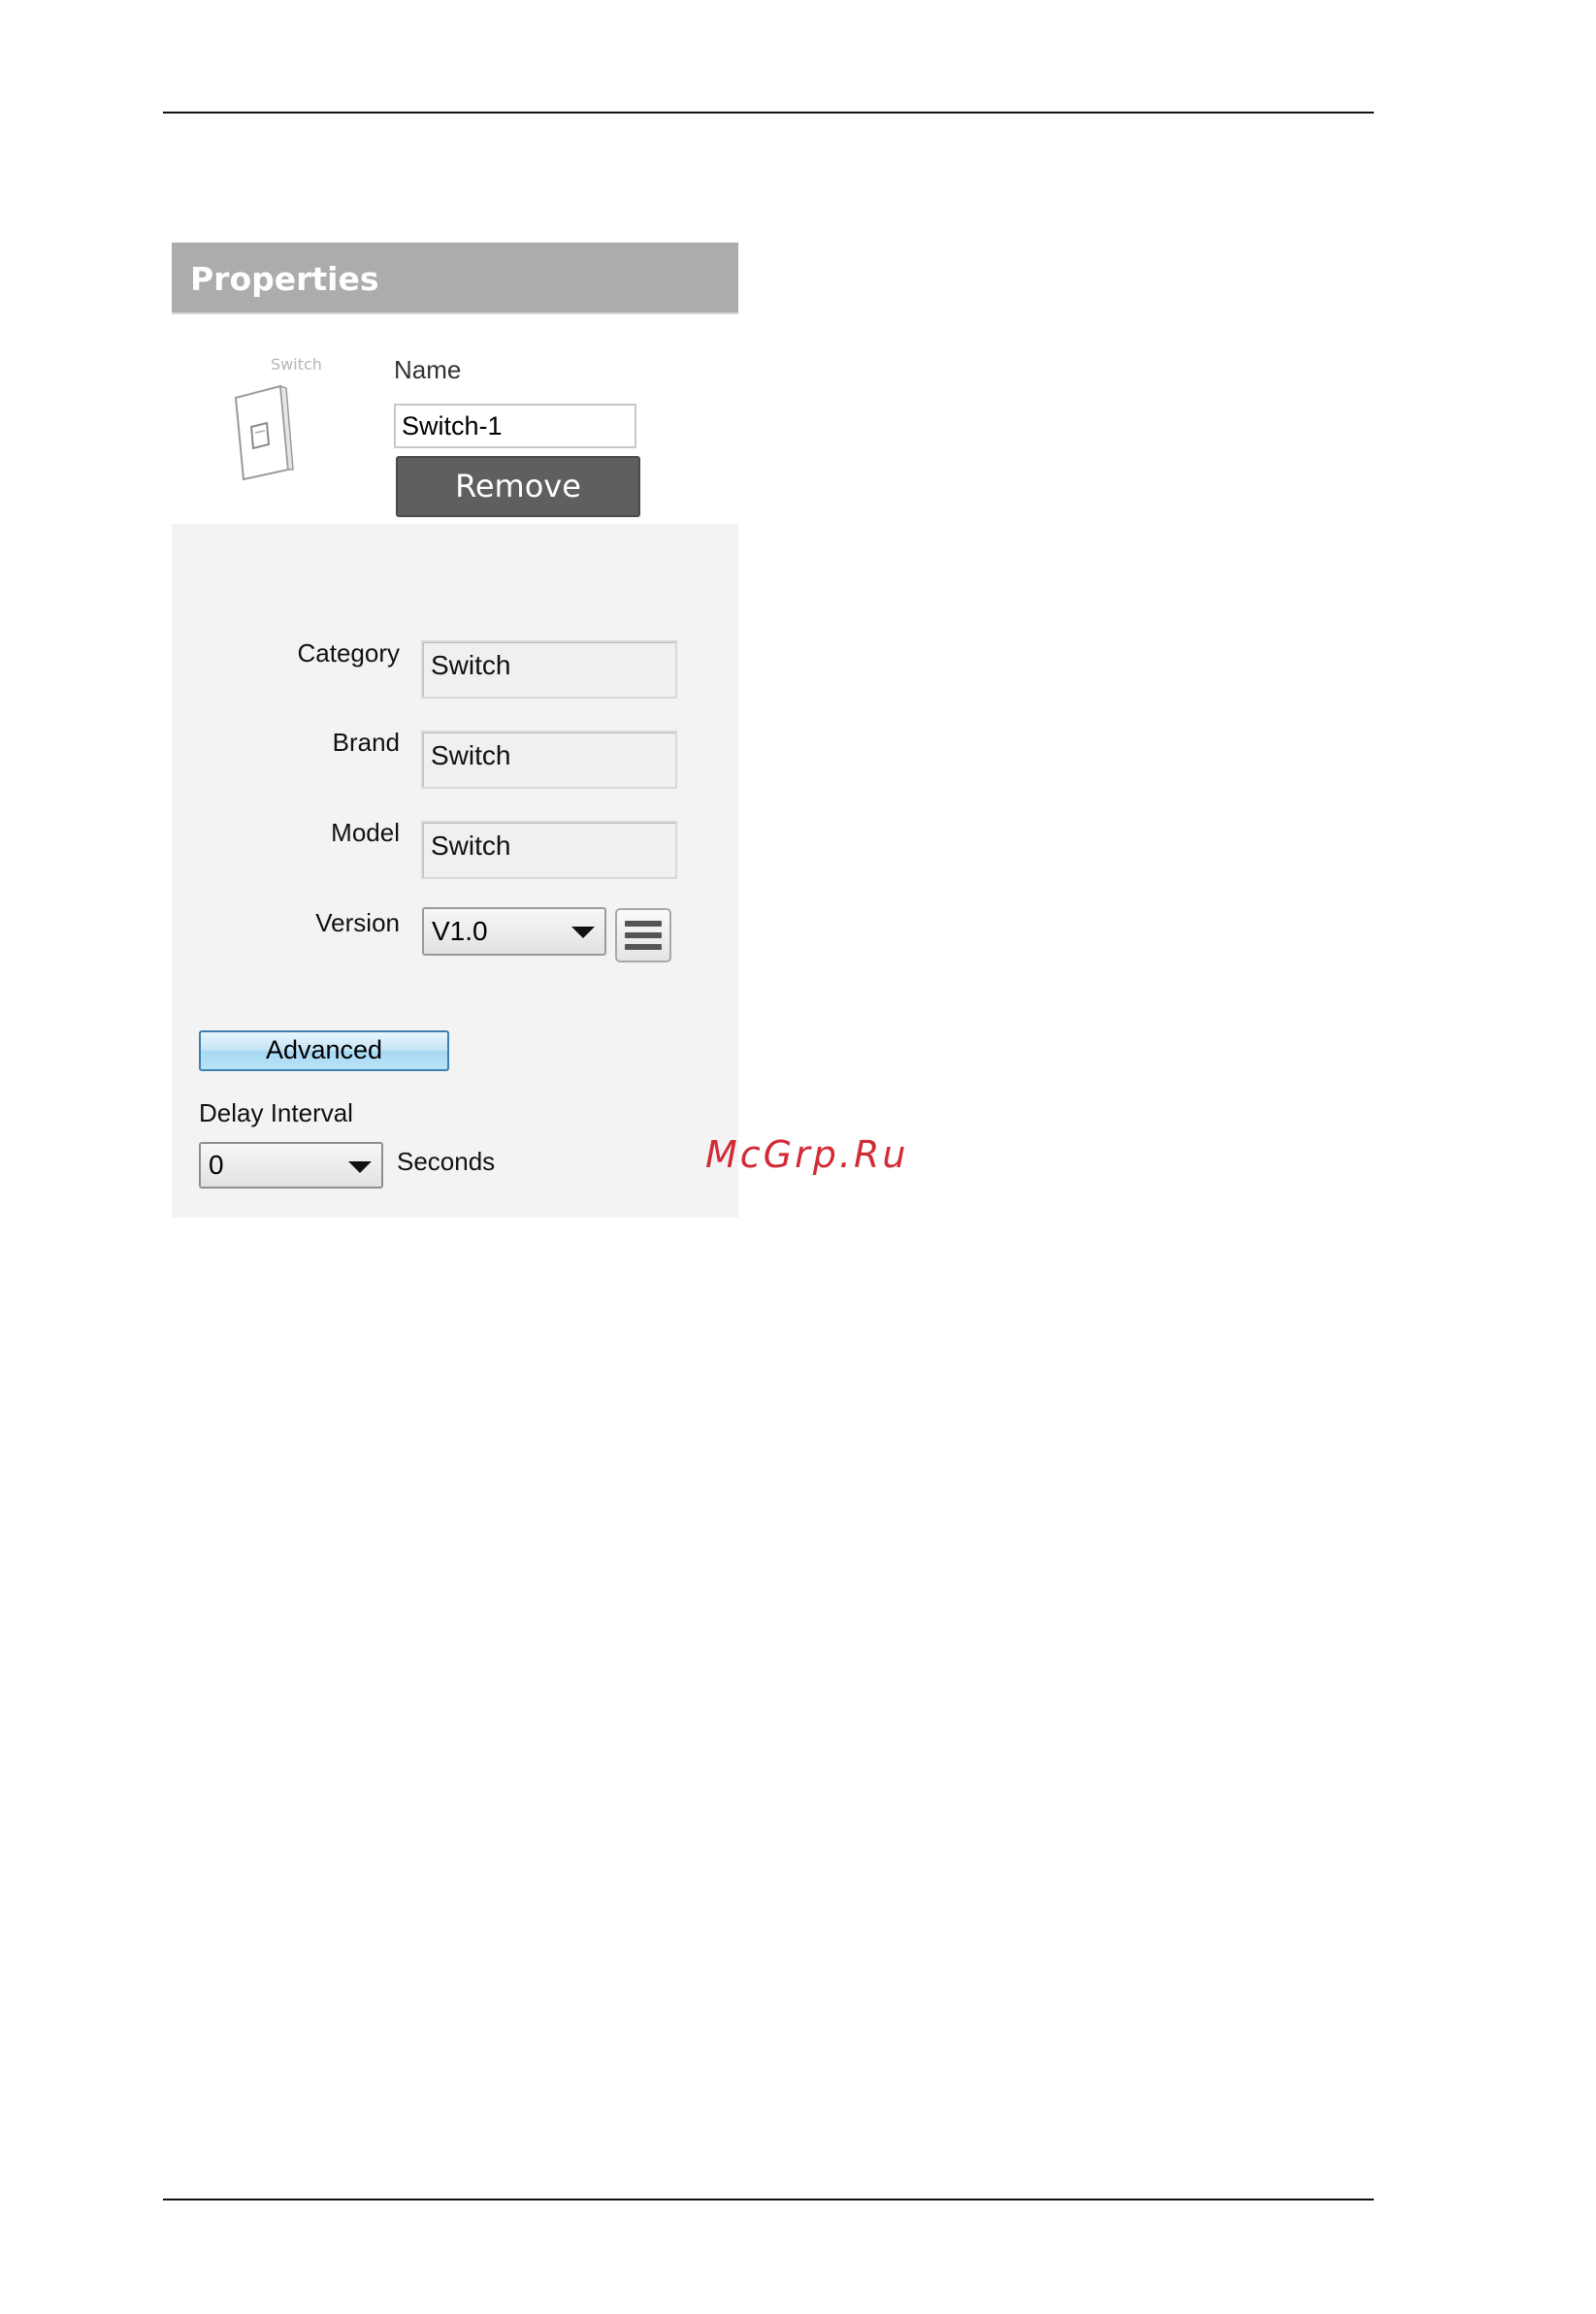 This screenshot has width=1596, height=2314. I want to click on delay-interval-label: Delay Interval, so click(276, 1112).